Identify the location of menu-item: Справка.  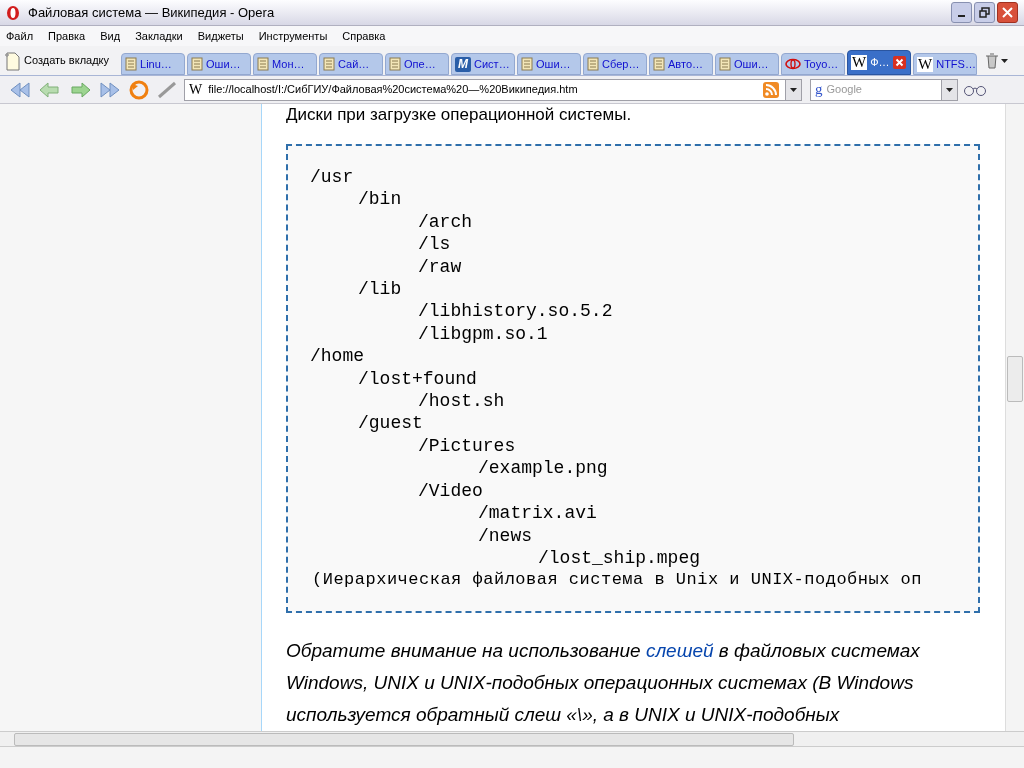
(364, 36).